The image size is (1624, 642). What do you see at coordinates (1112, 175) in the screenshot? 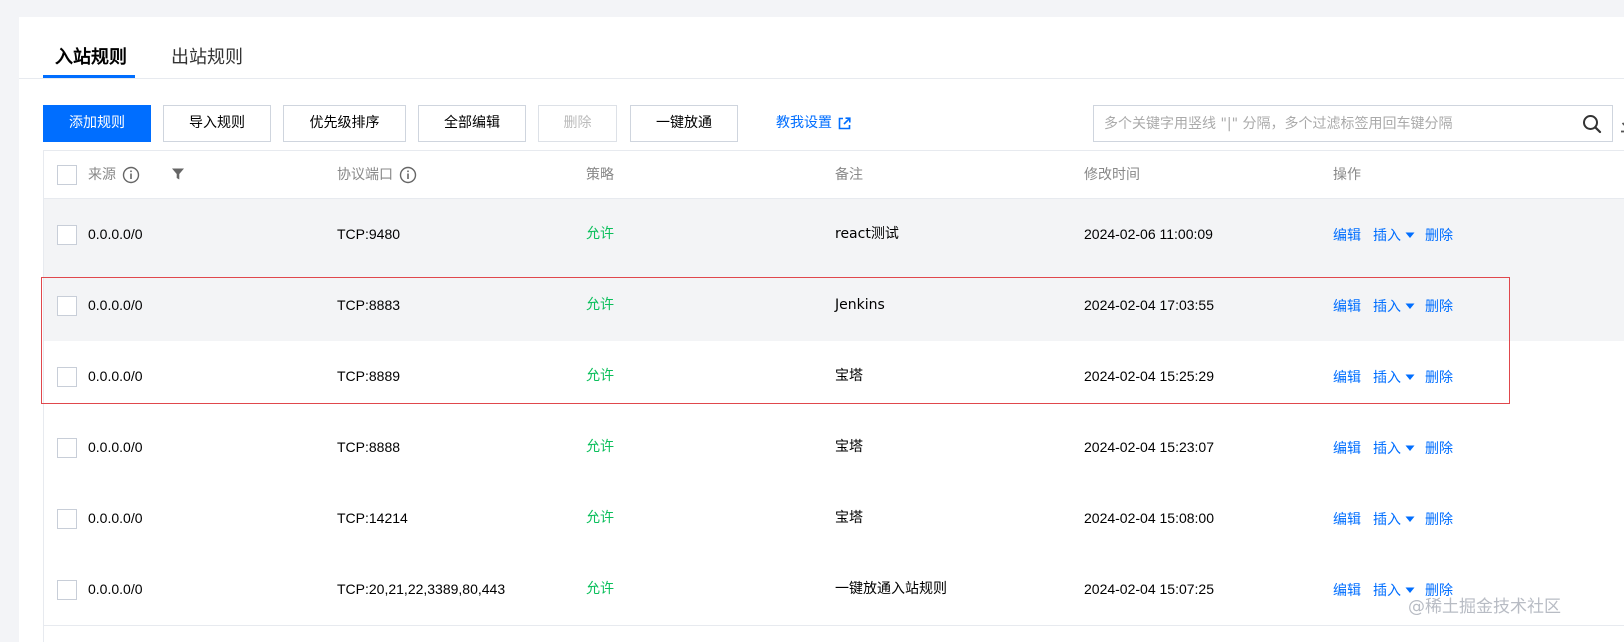
I see `header-modified: 修改时间` at bounding box center [1112, 175].